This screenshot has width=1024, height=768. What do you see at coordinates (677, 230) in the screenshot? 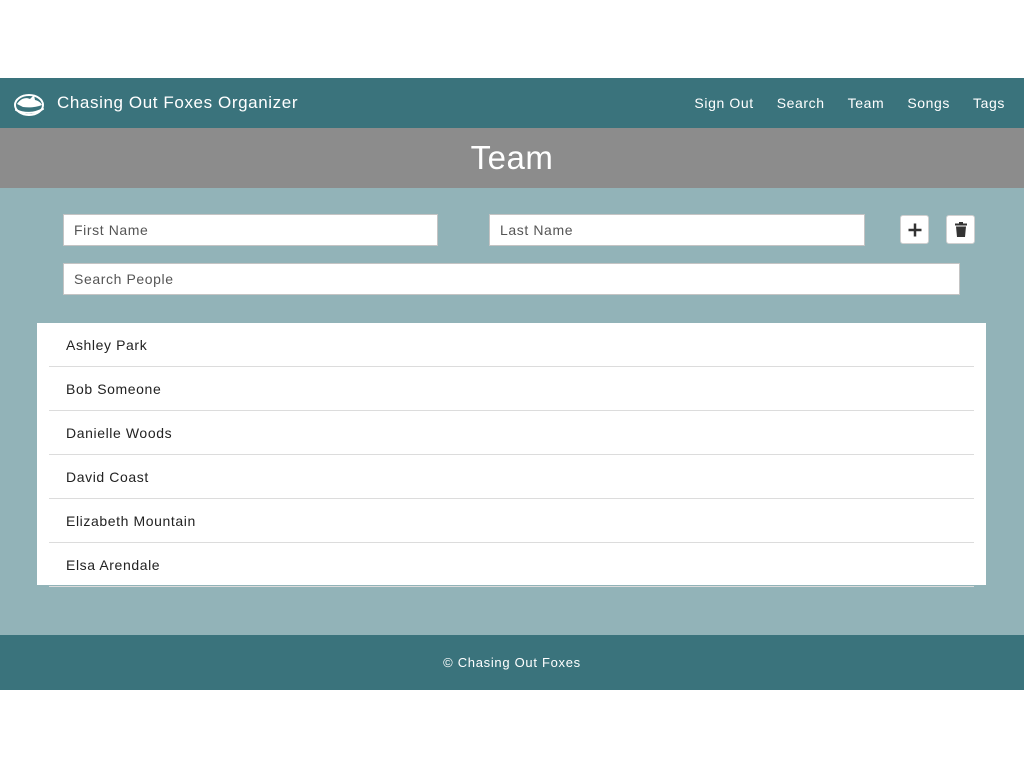
I see `last-name-input` at bounding box center [677, 230].